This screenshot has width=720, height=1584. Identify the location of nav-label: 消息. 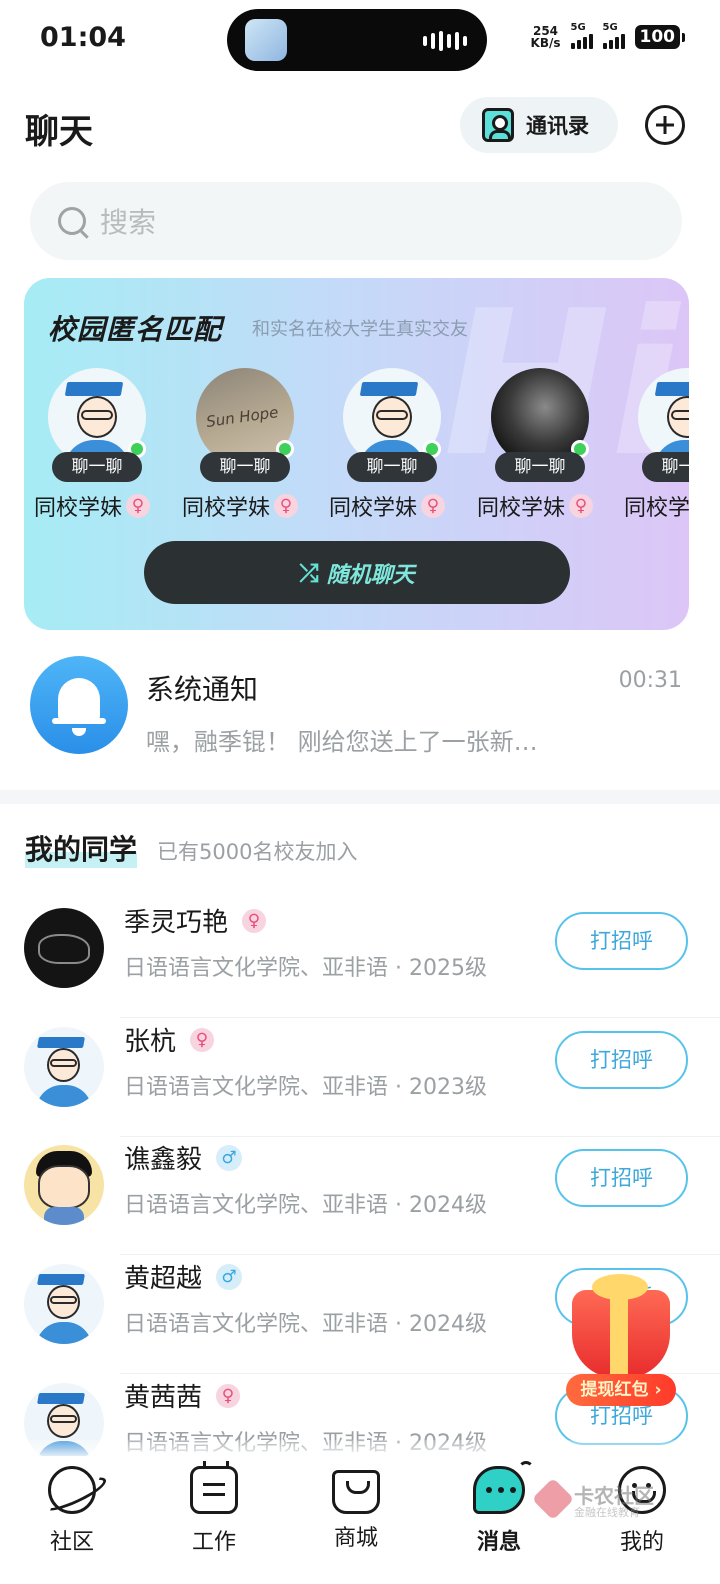
(498, 1542).